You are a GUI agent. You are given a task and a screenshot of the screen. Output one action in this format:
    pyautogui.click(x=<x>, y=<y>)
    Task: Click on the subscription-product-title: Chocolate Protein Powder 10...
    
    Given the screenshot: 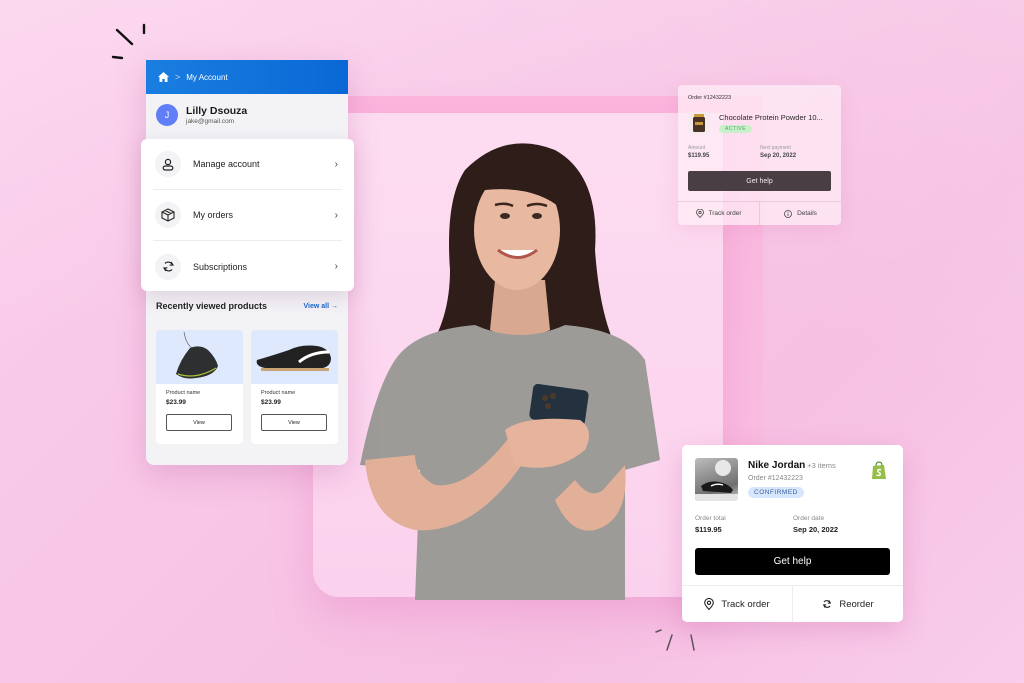 What is the action you would take?
    pyautogui.click(x=771, y=117)
    